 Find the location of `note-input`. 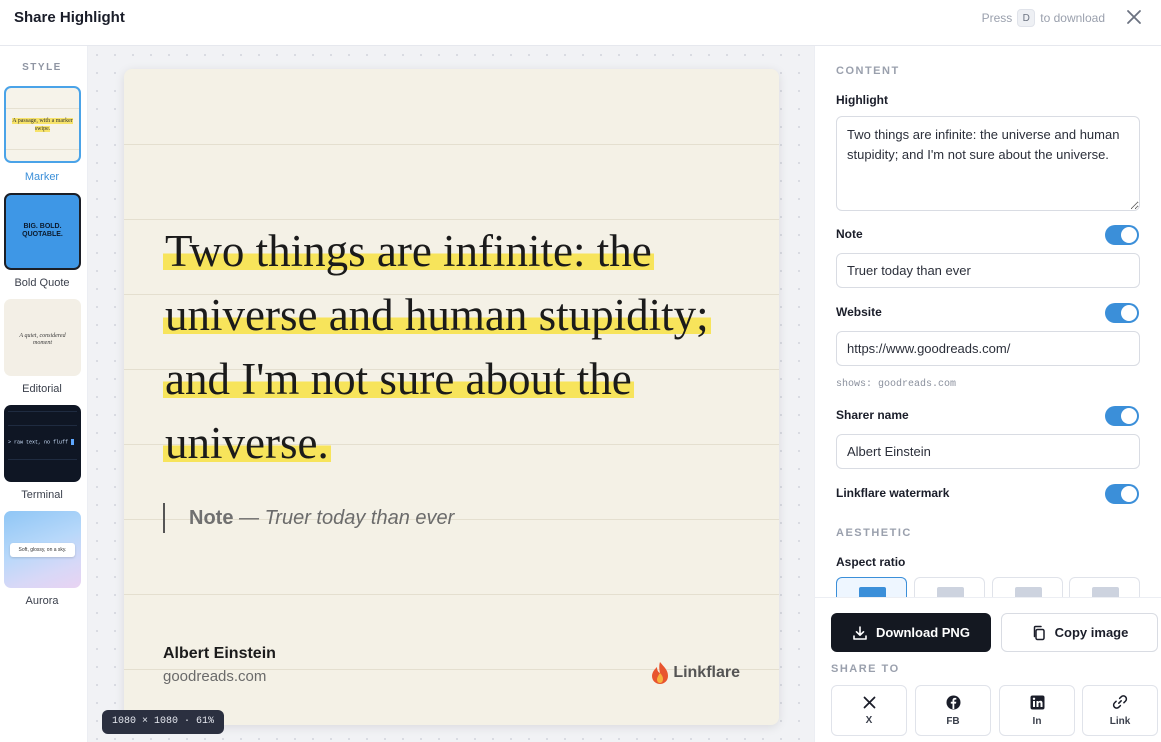

note-input is located at coordinates (988, 270).